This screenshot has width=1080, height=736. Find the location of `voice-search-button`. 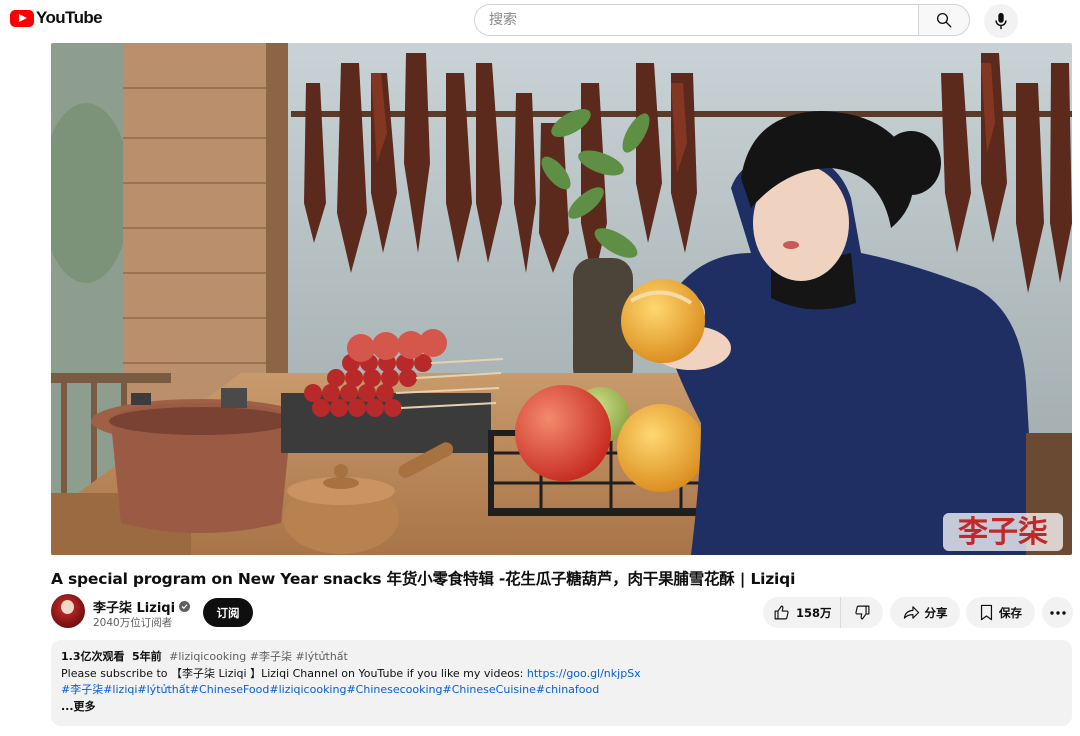

voice-search-button is located at coordinates (1001, 21).